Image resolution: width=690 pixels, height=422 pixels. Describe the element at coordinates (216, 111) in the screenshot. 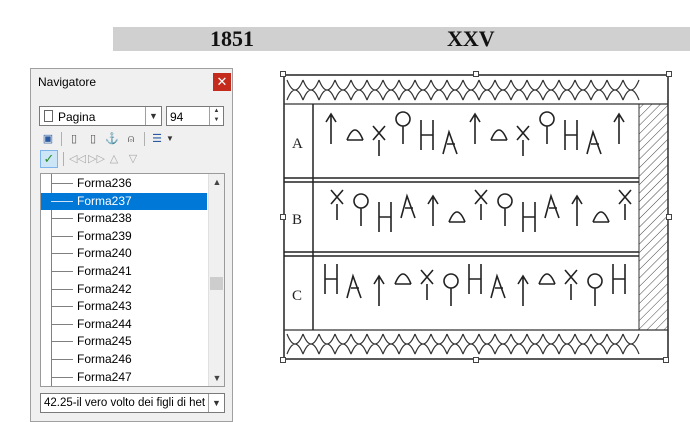

I see `spin-up-icon: ▲` at that location.